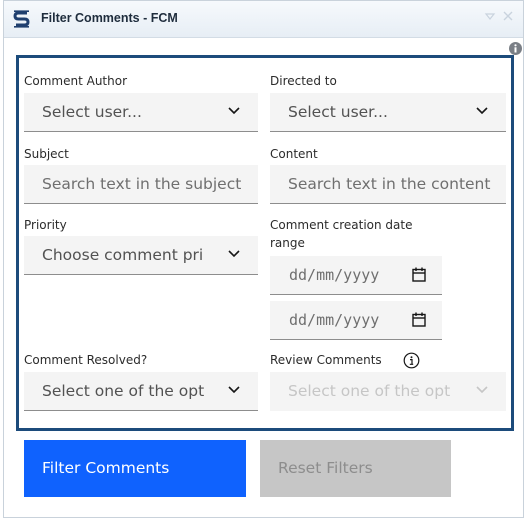 The height and width of the screenshot is (518, 525). I want to click on close-icon, so click(508, 16).